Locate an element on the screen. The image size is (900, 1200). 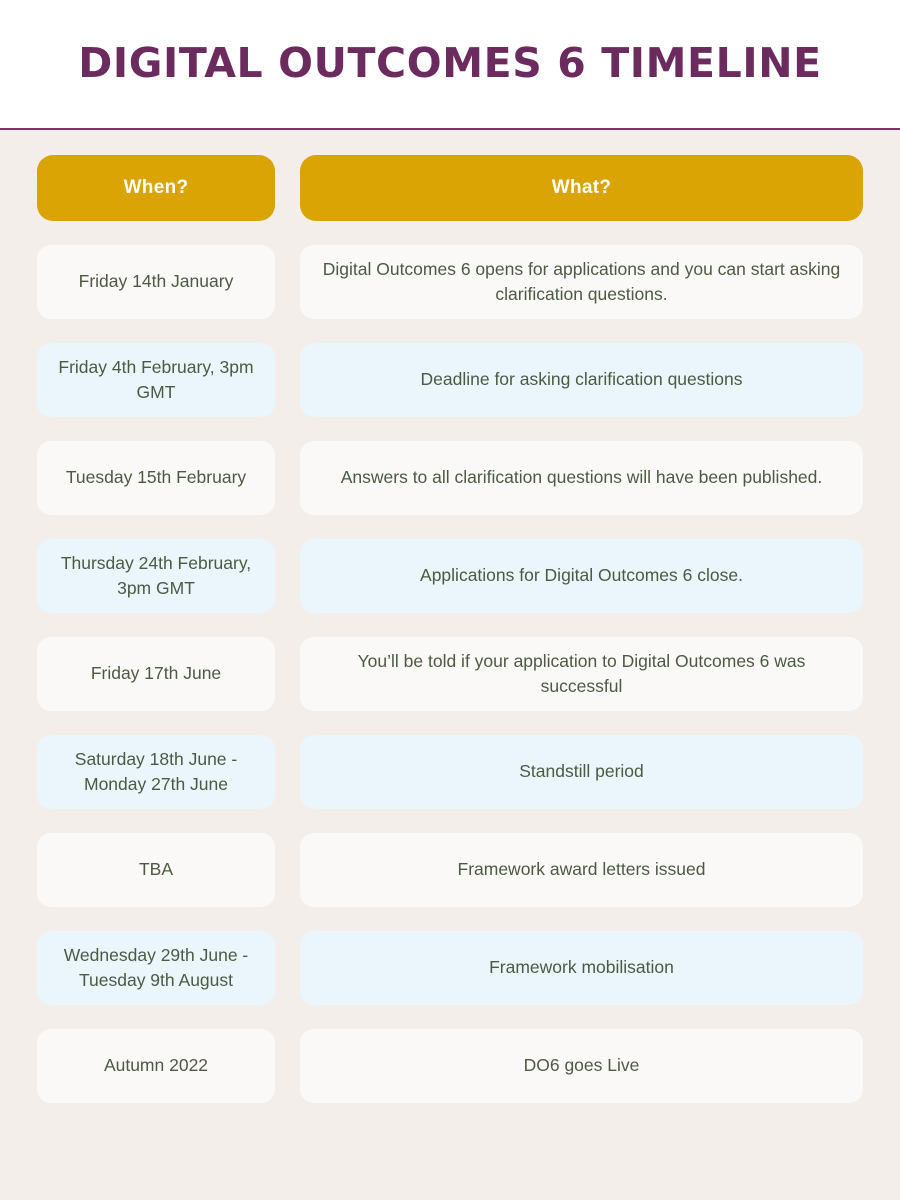
row-when-cell: Thursday 24th February, 3pm GMT is located at coordinates (156, 576).